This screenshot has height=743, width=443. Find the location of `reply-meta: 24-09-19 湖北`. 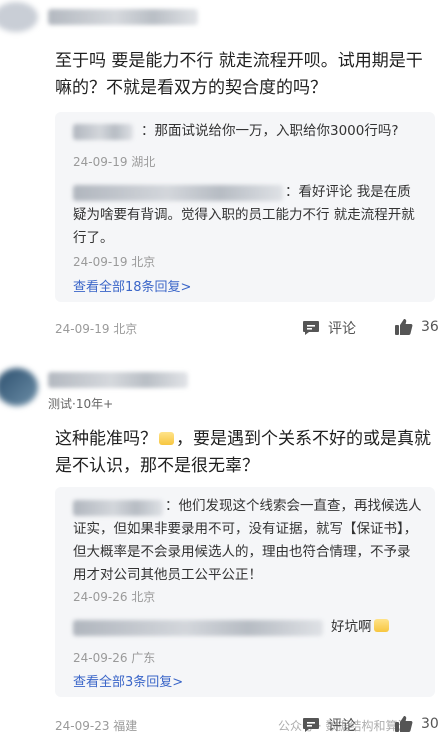

reply-meta: 24-09-19 湖北 is located at coordinates (114, 162).